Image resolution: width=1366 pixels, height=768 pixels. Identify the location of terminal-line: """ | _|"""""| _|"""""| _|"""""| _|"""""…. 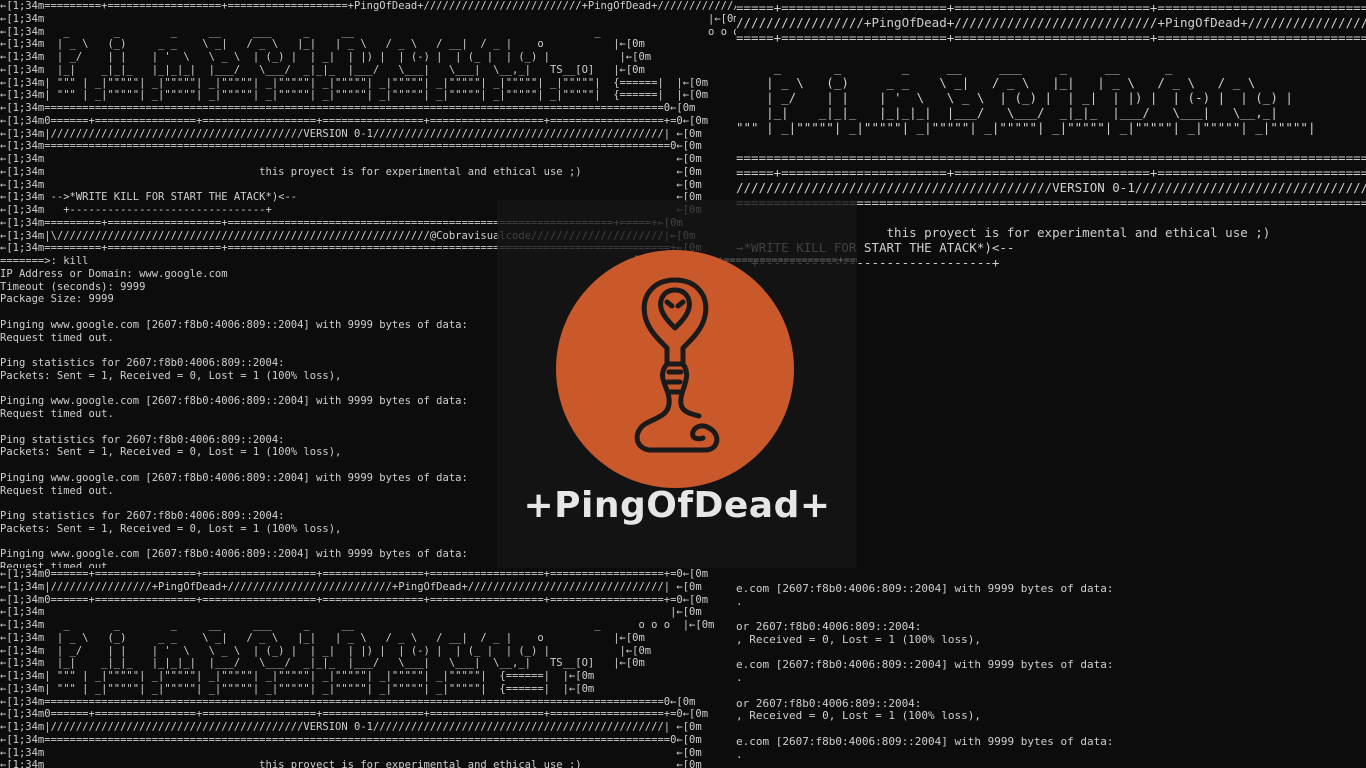
(1026, 127).